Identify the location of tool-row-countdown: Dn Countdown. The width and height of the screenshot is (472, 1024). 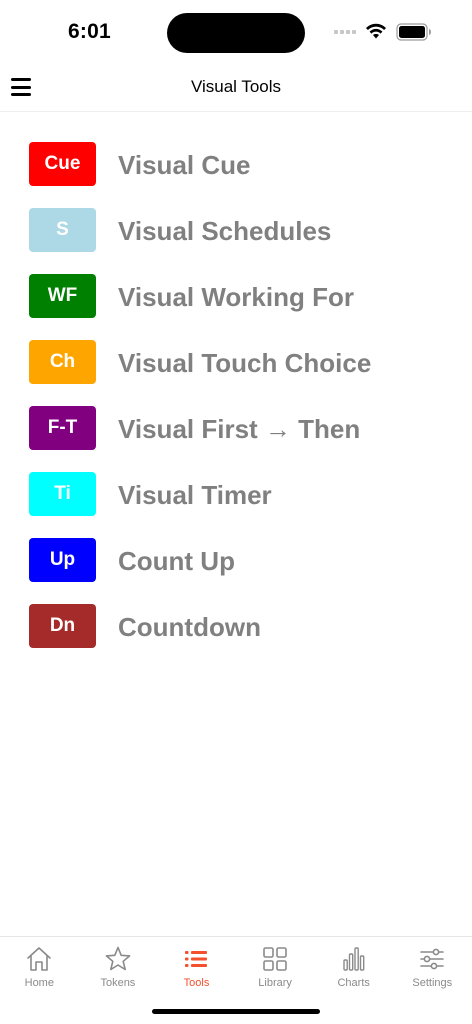
(236, 627).